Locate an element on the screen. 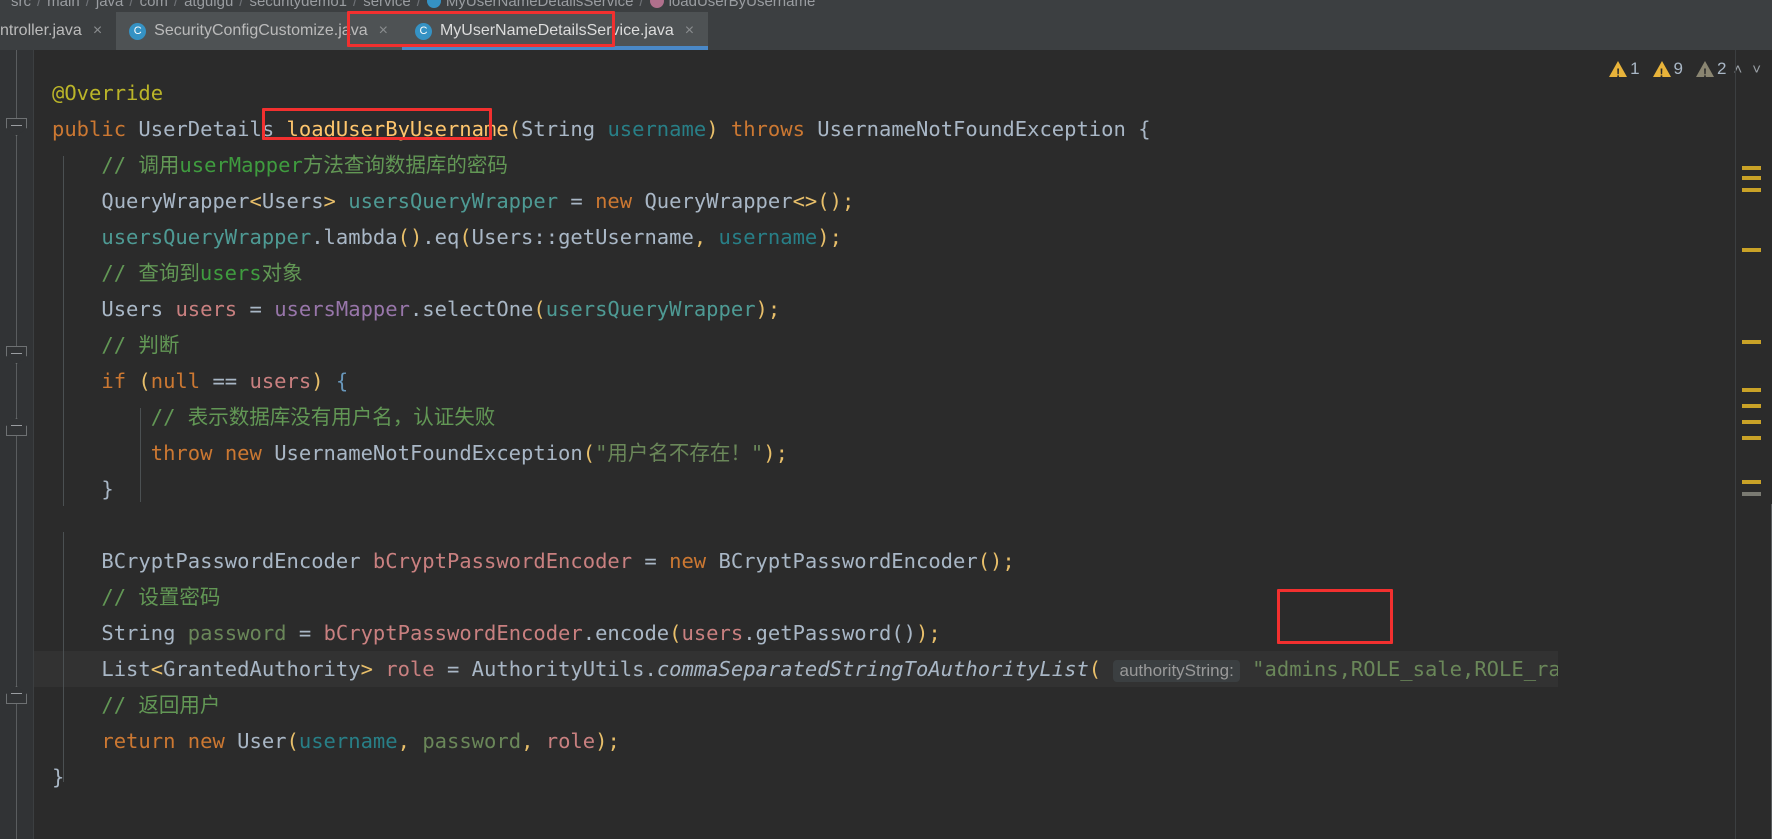 The width and height of the screenshot is (1772, 839). editor-tab: C MyUserNameDetailsService.java × is located at coordinates (555, 31).